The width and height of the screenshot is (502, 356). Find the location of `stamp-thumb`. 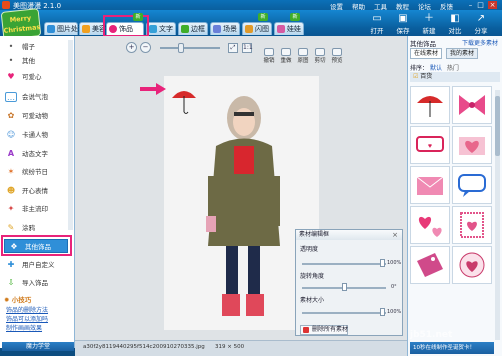

stamp-thumb is located at coordinates (472, 225).